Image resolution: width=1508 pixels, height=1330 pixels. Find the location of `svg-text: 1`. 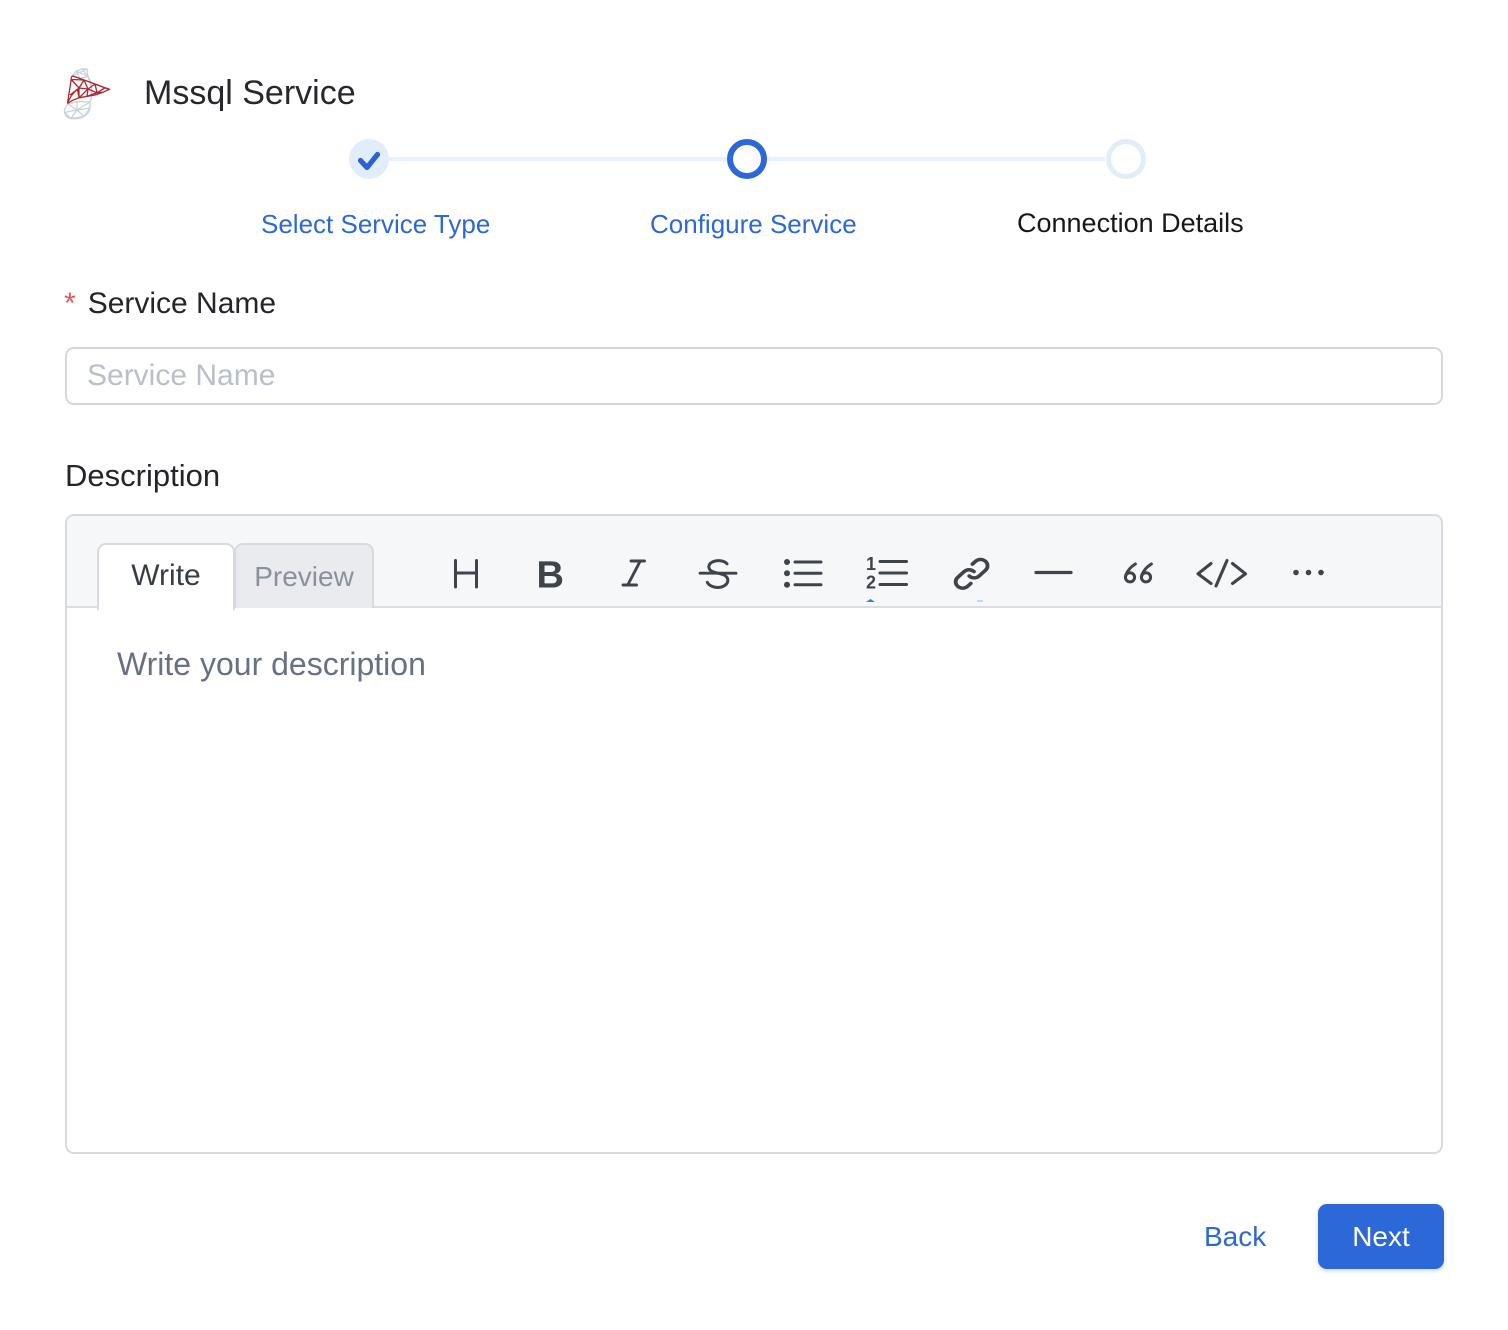

svg-text: 1 is located at coordinates (871, 564).